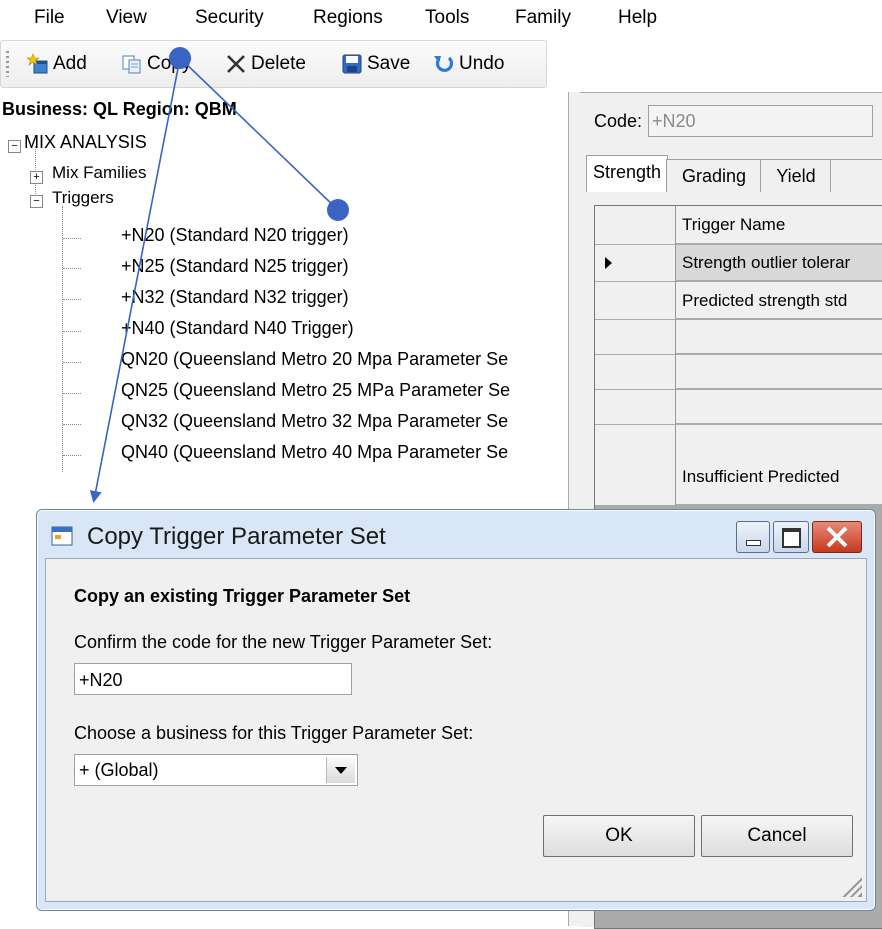 The height and width of the screenshot is (929, 882). I want to click on add-button: Add, so click(57, 64).